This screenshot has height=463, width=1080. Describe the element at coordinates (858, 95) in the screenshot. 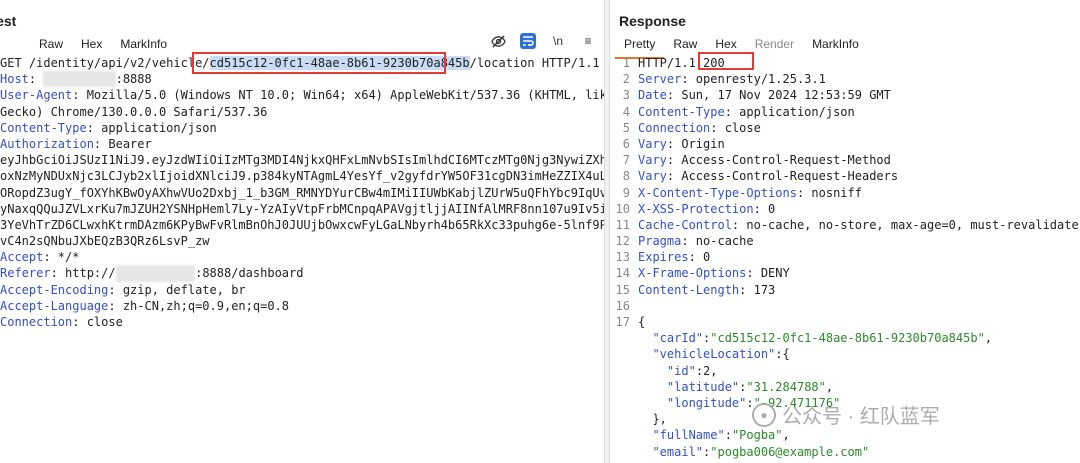

I see `header-line: Date: Sun, 17 Nov 2024 12:53:59 GMT` at that location.